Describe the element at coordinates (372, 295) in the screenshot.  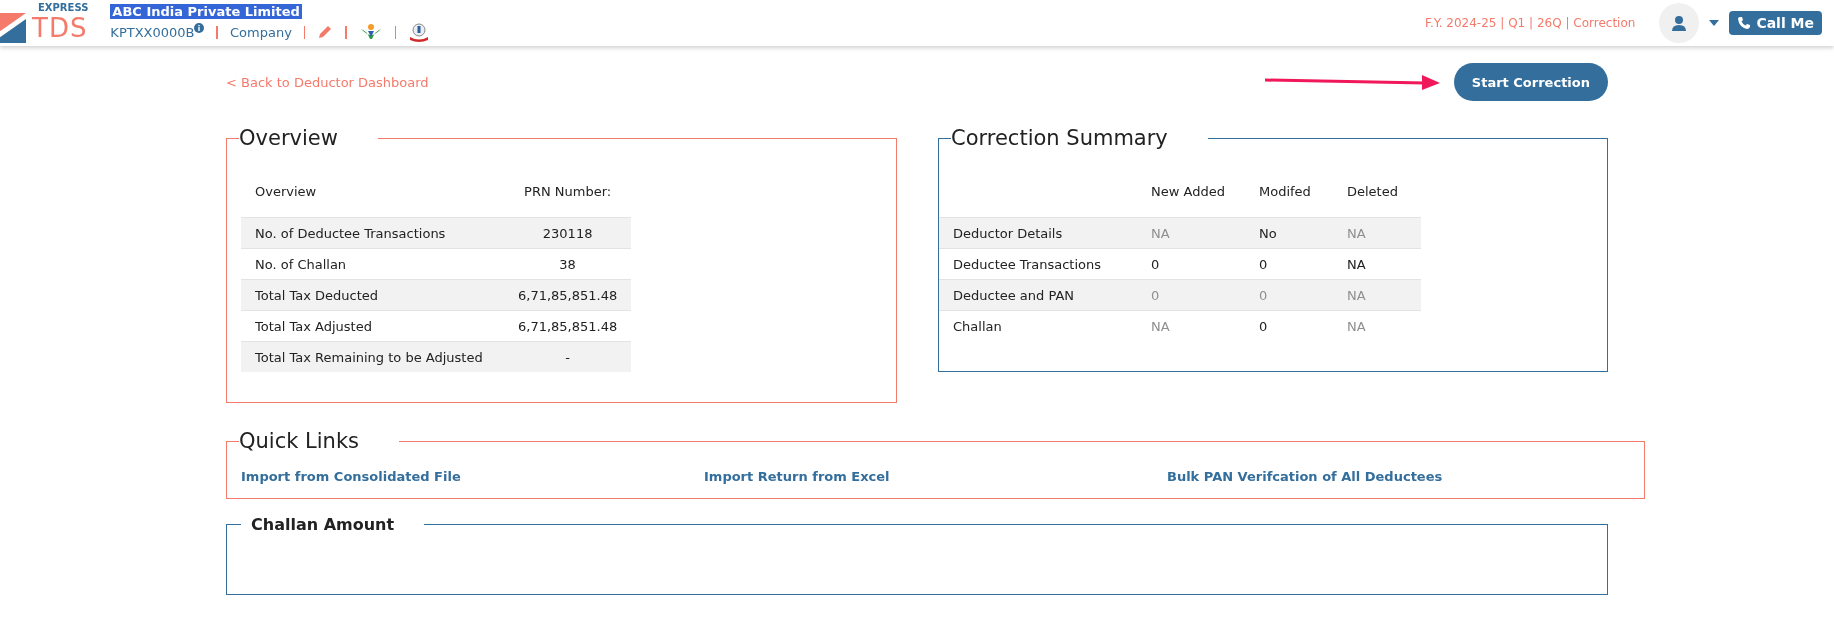
I see `table-cell: Total Tax Deducted` at that location.